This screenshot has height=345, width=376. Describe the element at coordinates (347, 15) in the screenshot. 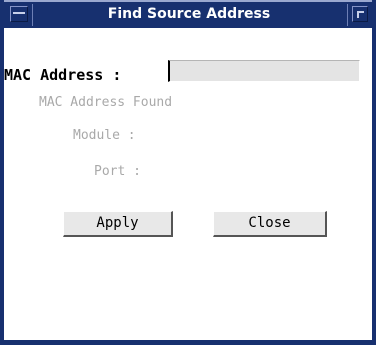

I see `title-separator-right` at that location.